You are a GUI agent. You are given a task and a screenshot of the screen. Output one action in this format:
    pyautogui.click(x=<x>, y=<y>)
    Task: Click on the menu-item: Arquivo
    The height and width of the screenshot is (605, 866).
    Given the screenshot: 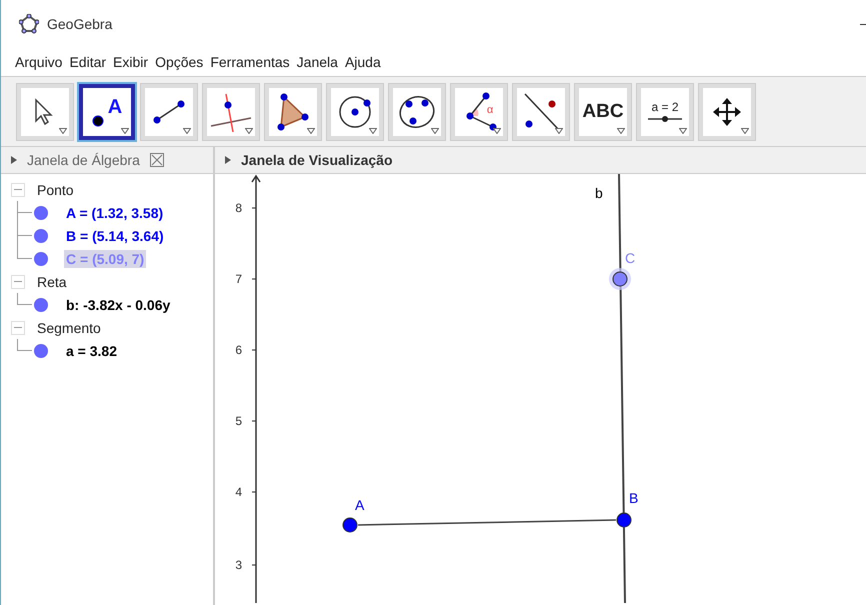 What is the action you would take?
    pyautogui.click(x=38, y=62)
    